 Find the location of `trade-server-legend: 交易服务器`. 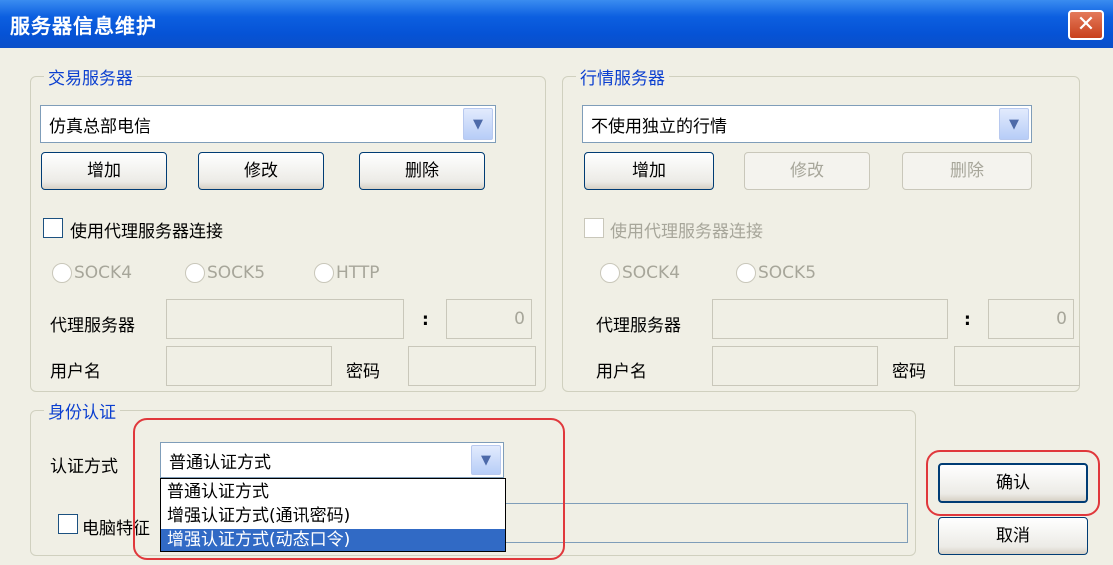

trade-server-legend: 交易服务器 is located at coordinates (90, 76).